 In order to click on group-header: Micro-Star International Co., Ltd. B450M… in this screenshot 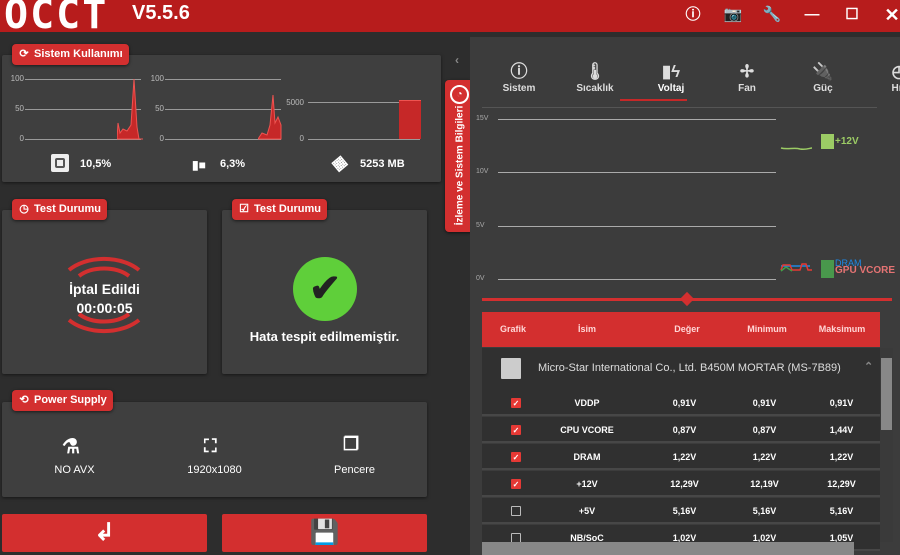, I will do `click(681, 369)`.